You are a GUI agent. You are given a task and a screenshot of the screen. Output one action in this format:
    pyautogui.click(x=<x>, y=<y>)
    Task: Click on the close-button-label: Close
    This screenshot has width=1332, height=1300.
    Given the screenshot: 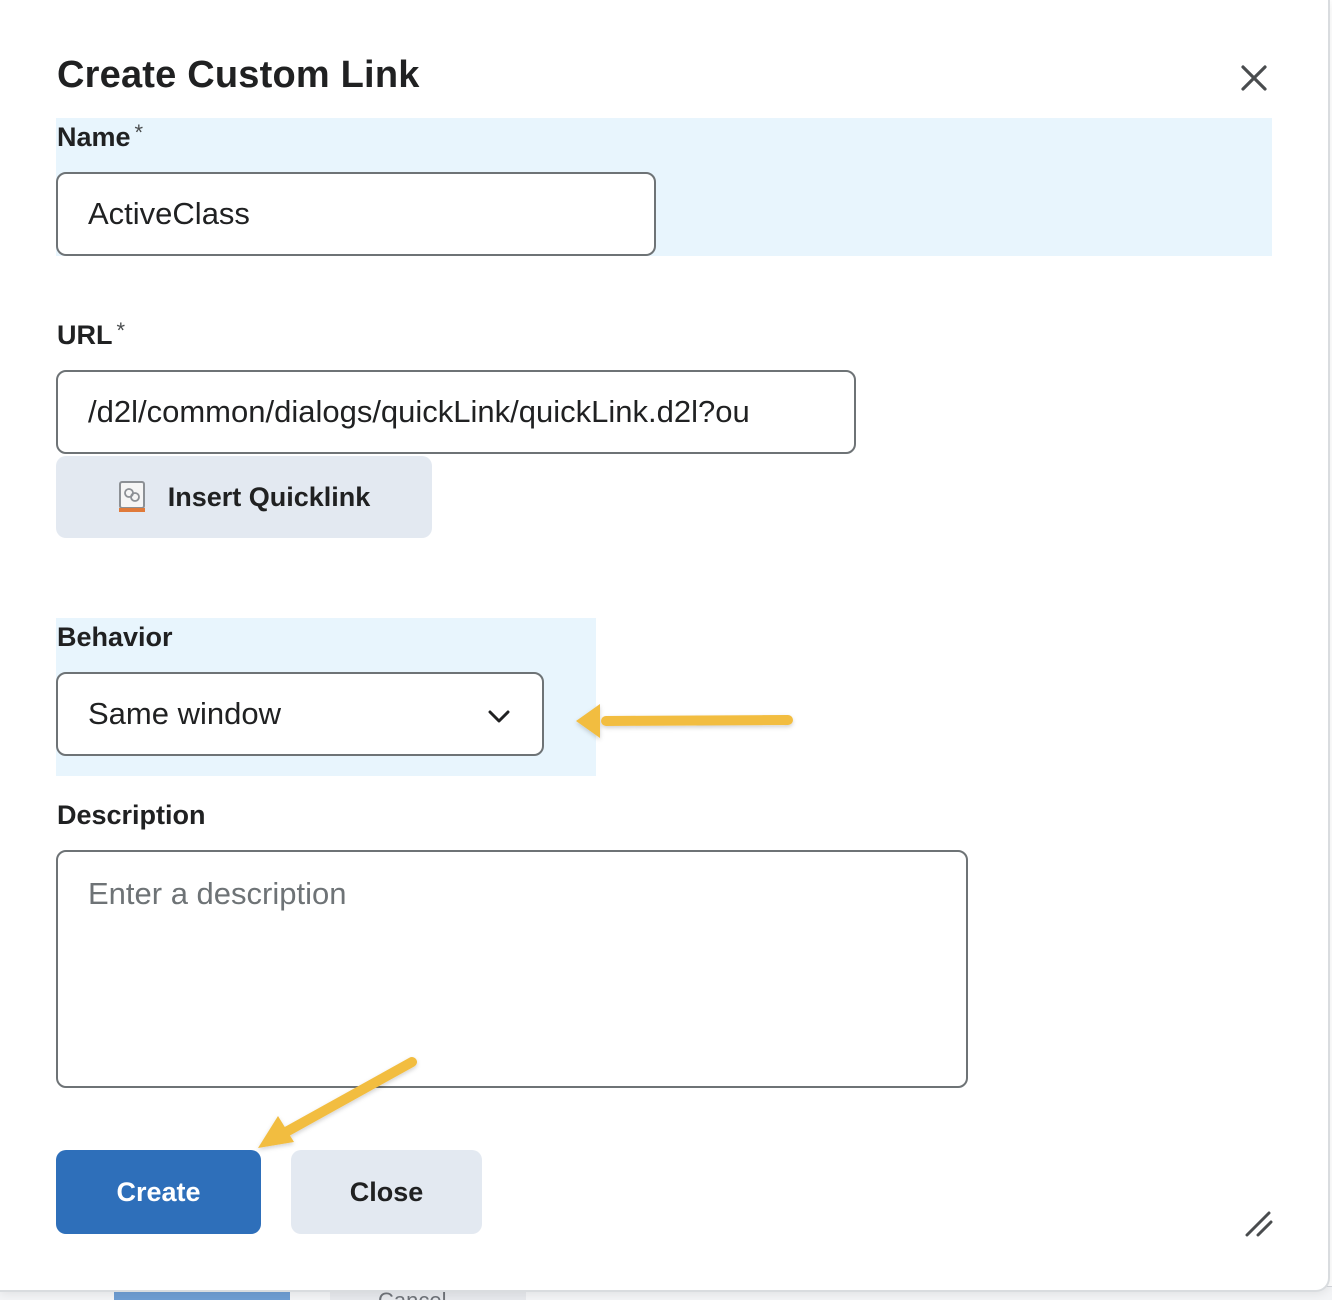 What is the action you would take?
    pyautogui.click(x=386, y=1191)
    